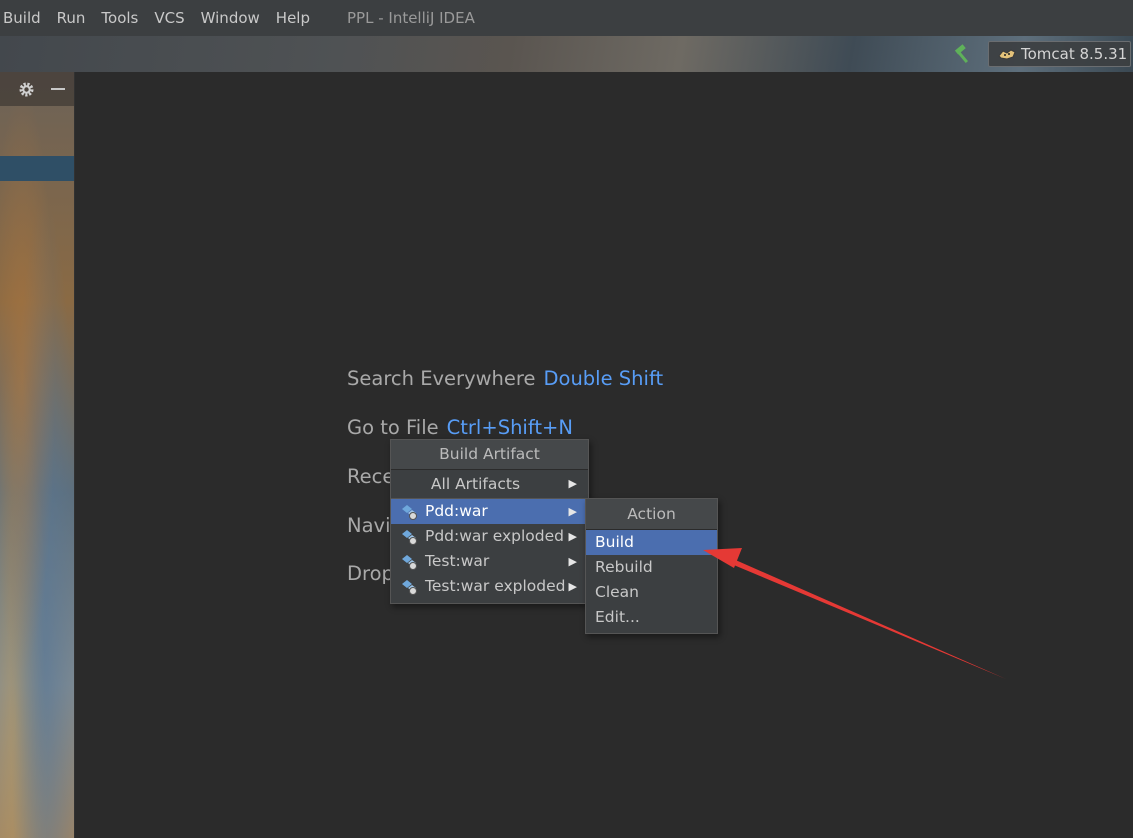  What do you see at coordinates (293, 18) in the screenshot?
I see `menu-help: Help` at bounding box center [293, 18].